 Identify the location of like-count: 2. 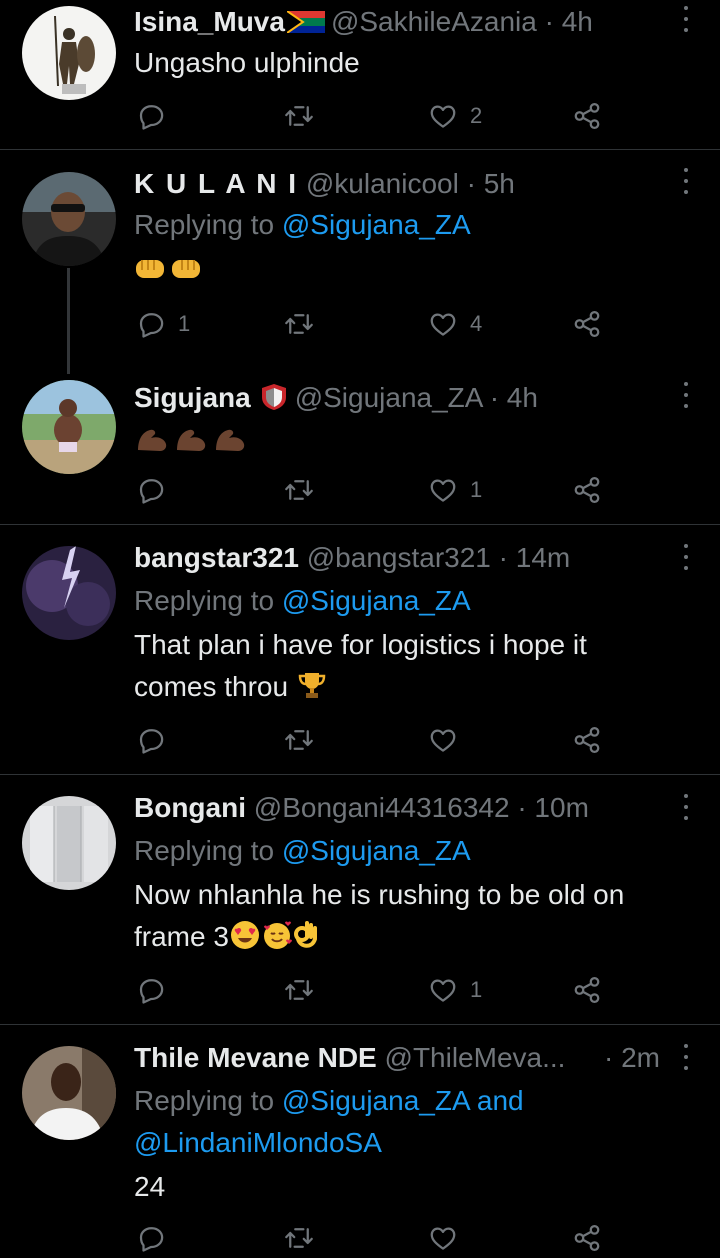
(476, 115).